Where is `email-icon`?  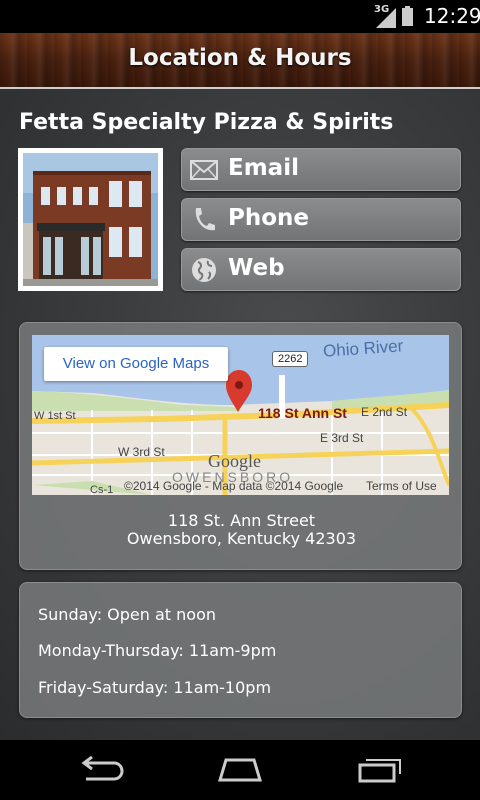 email-icon is located at coordinates (204, 170).